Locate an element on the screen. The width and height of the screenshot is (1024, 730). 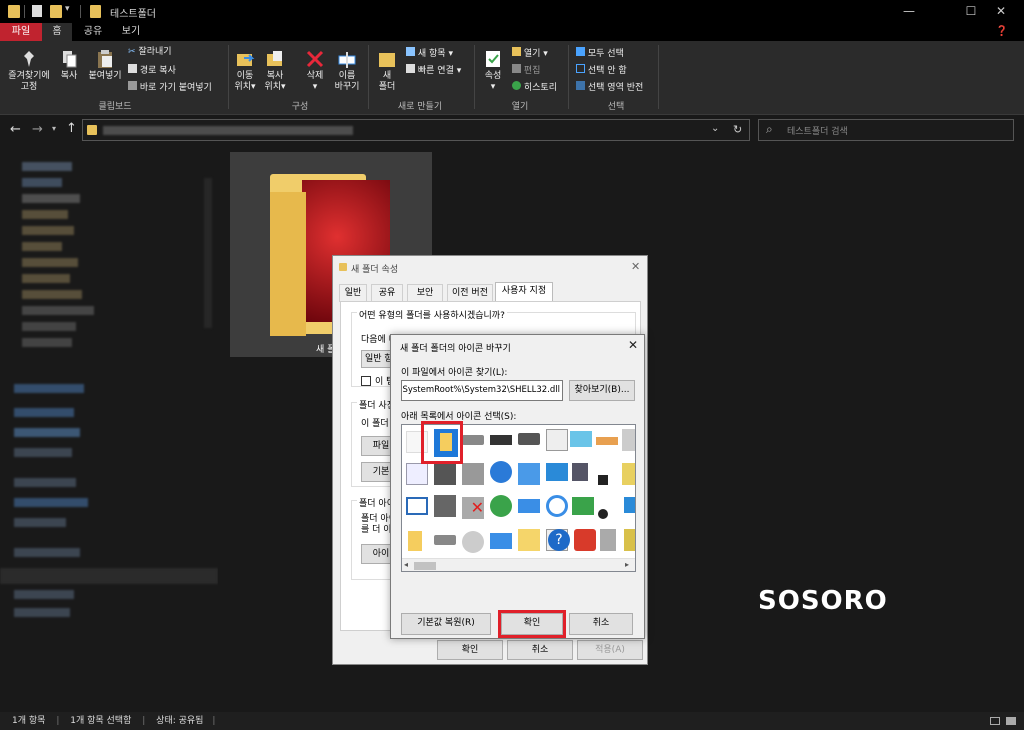
green-arrow-icon is located at coordinates (583, 506).